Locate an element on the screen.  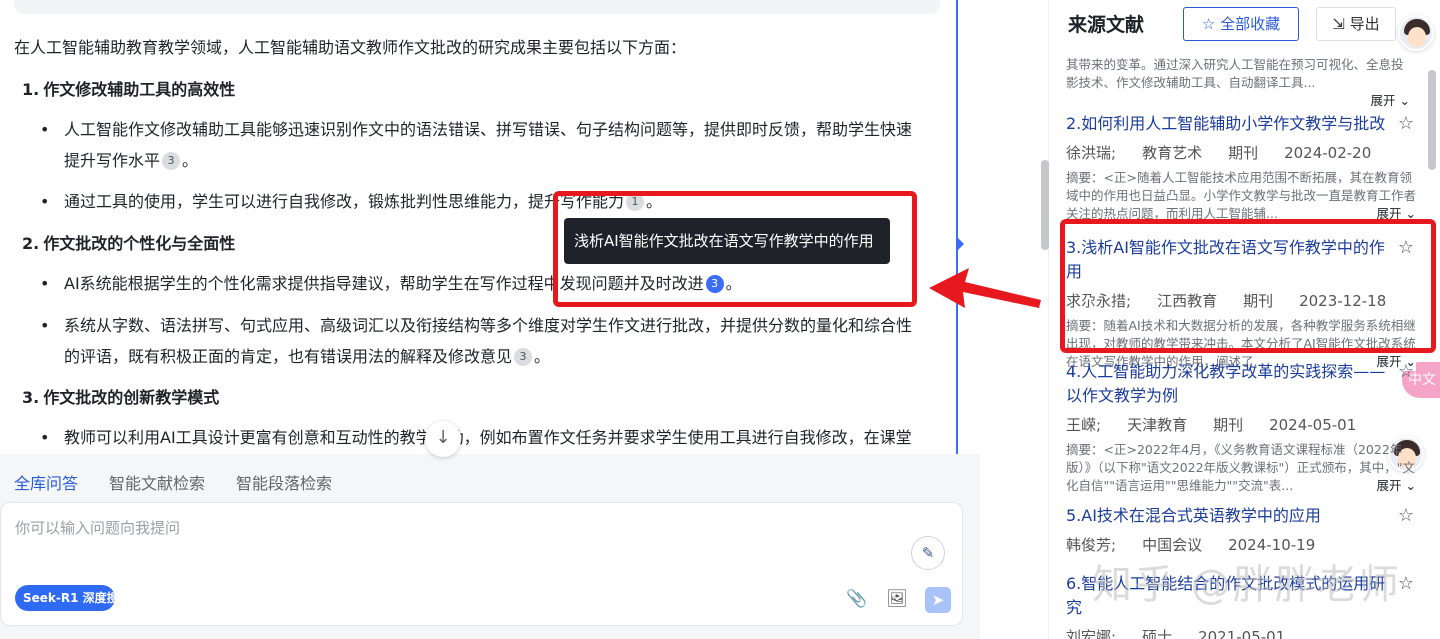
attachment-icon: 📎 is located at coordinates (857, 599).